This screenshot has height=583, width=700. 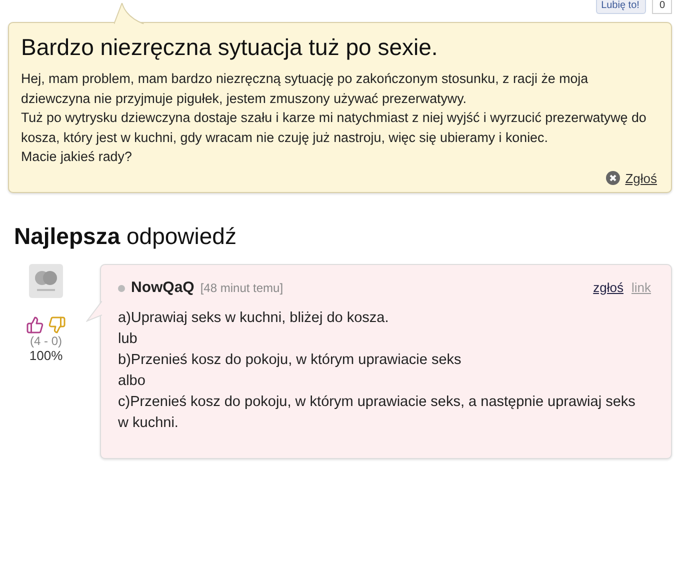 I want to click on question-text: Macie jakieś rady?, so click(x=77, y=157).